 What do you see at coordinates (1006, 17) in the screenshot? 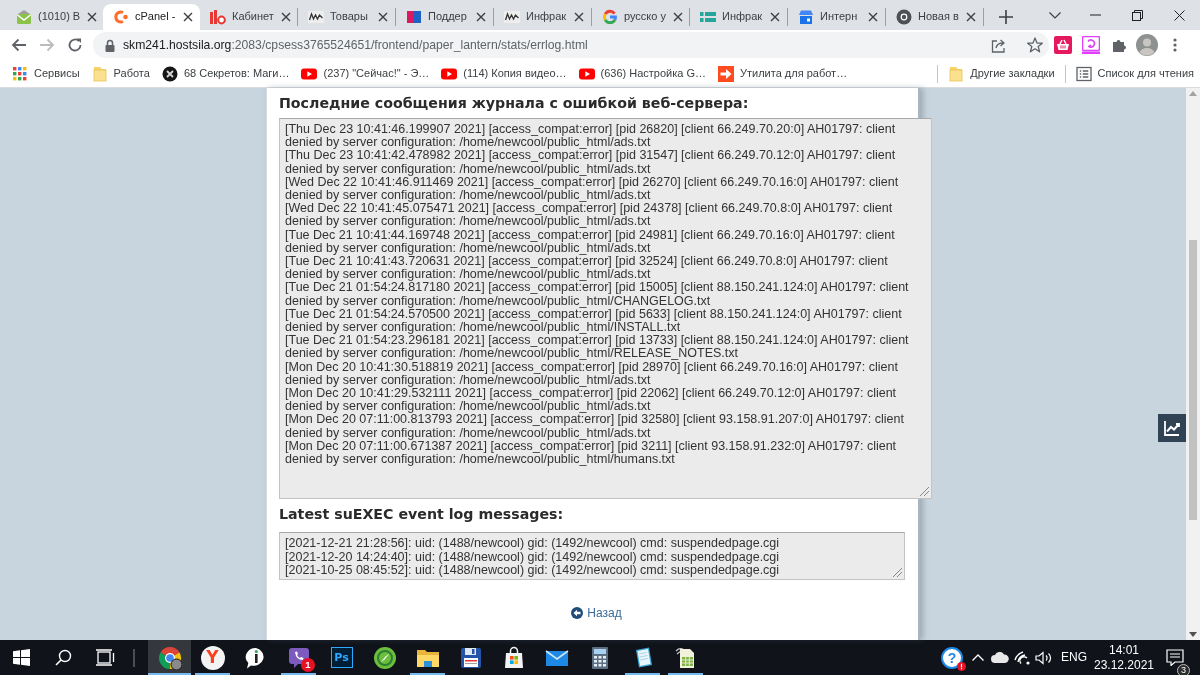
I see `plus-icon` at bounding box center [1006, 17].